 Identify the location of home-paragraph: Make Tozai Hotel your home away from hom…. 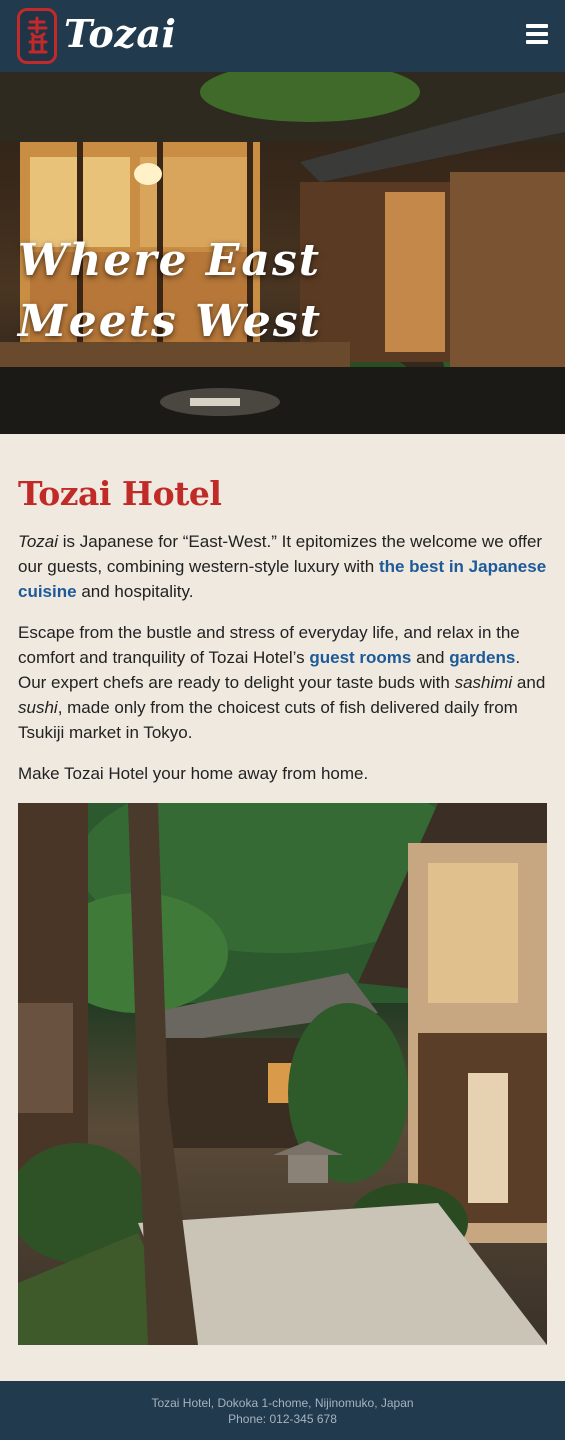
(193, 773).